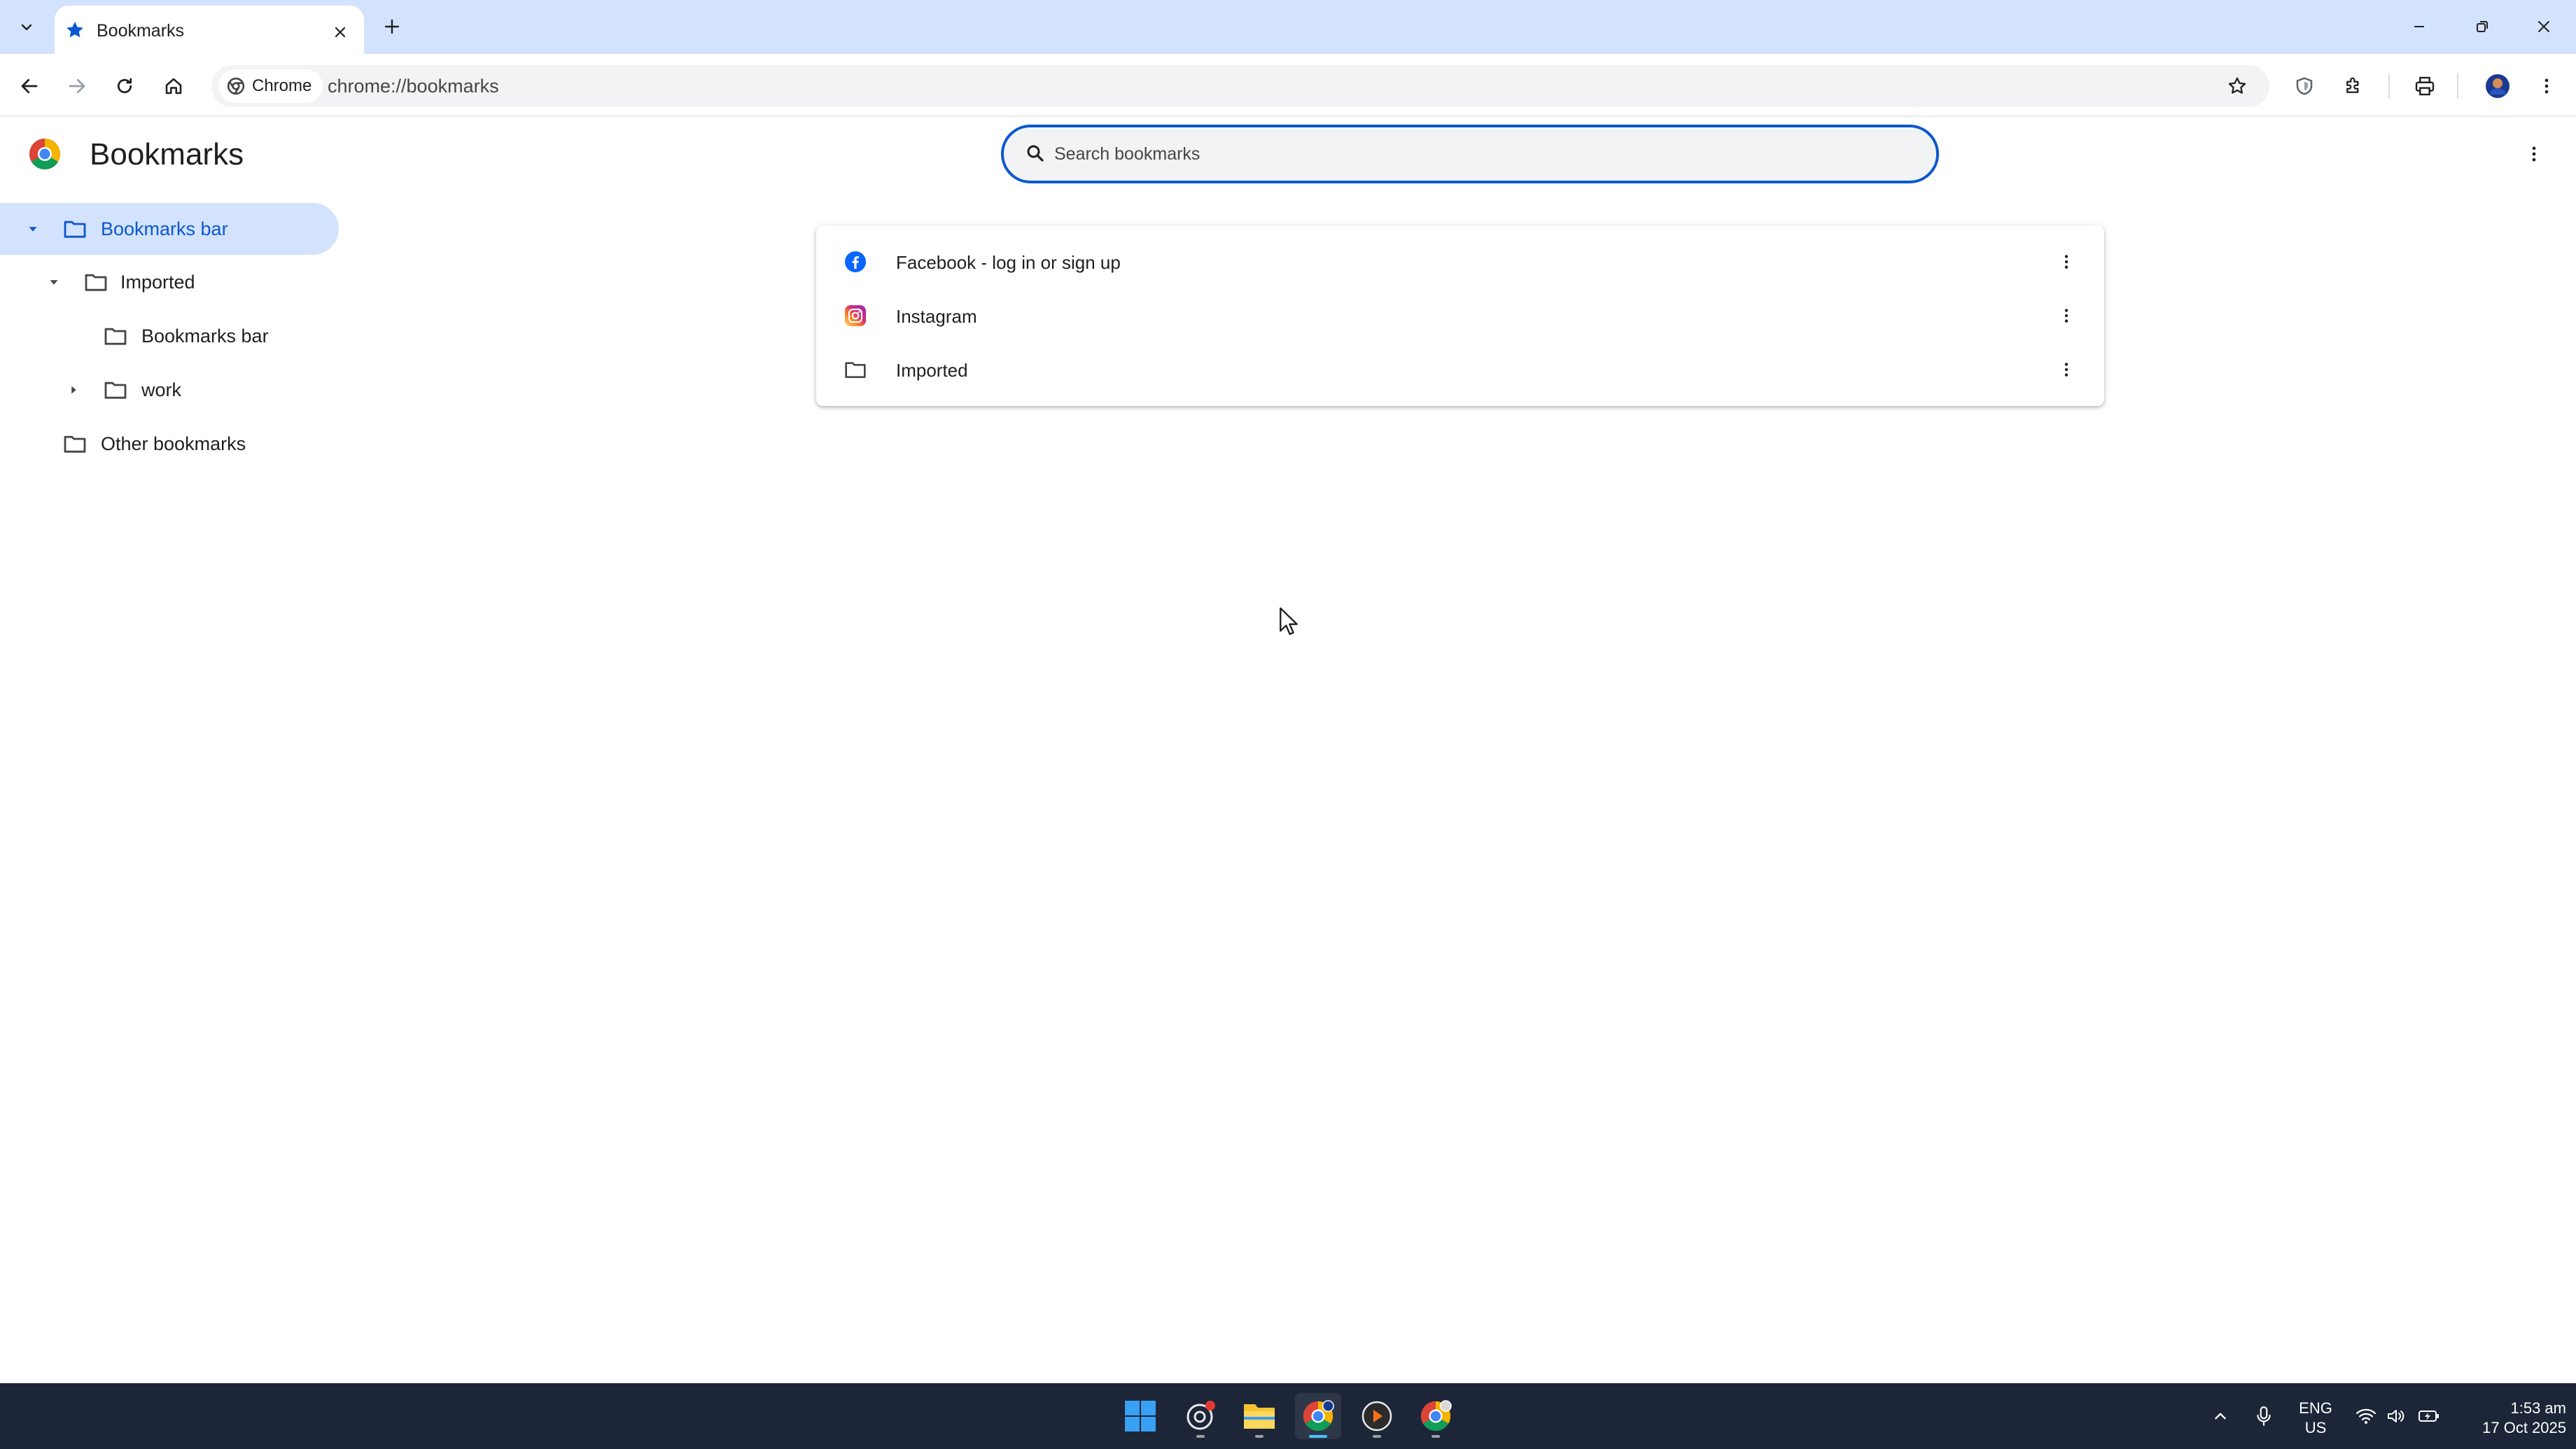 The image size is (2576, 1449). Describe the element at coordinates (1460, 369) in the screenshot. I see `list-item: Imported` at that location.